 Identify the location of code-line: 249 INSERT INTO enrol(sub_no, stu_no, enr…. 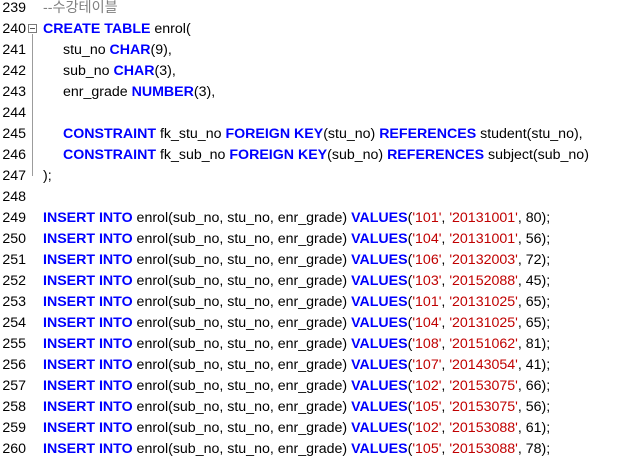
(314, 218).